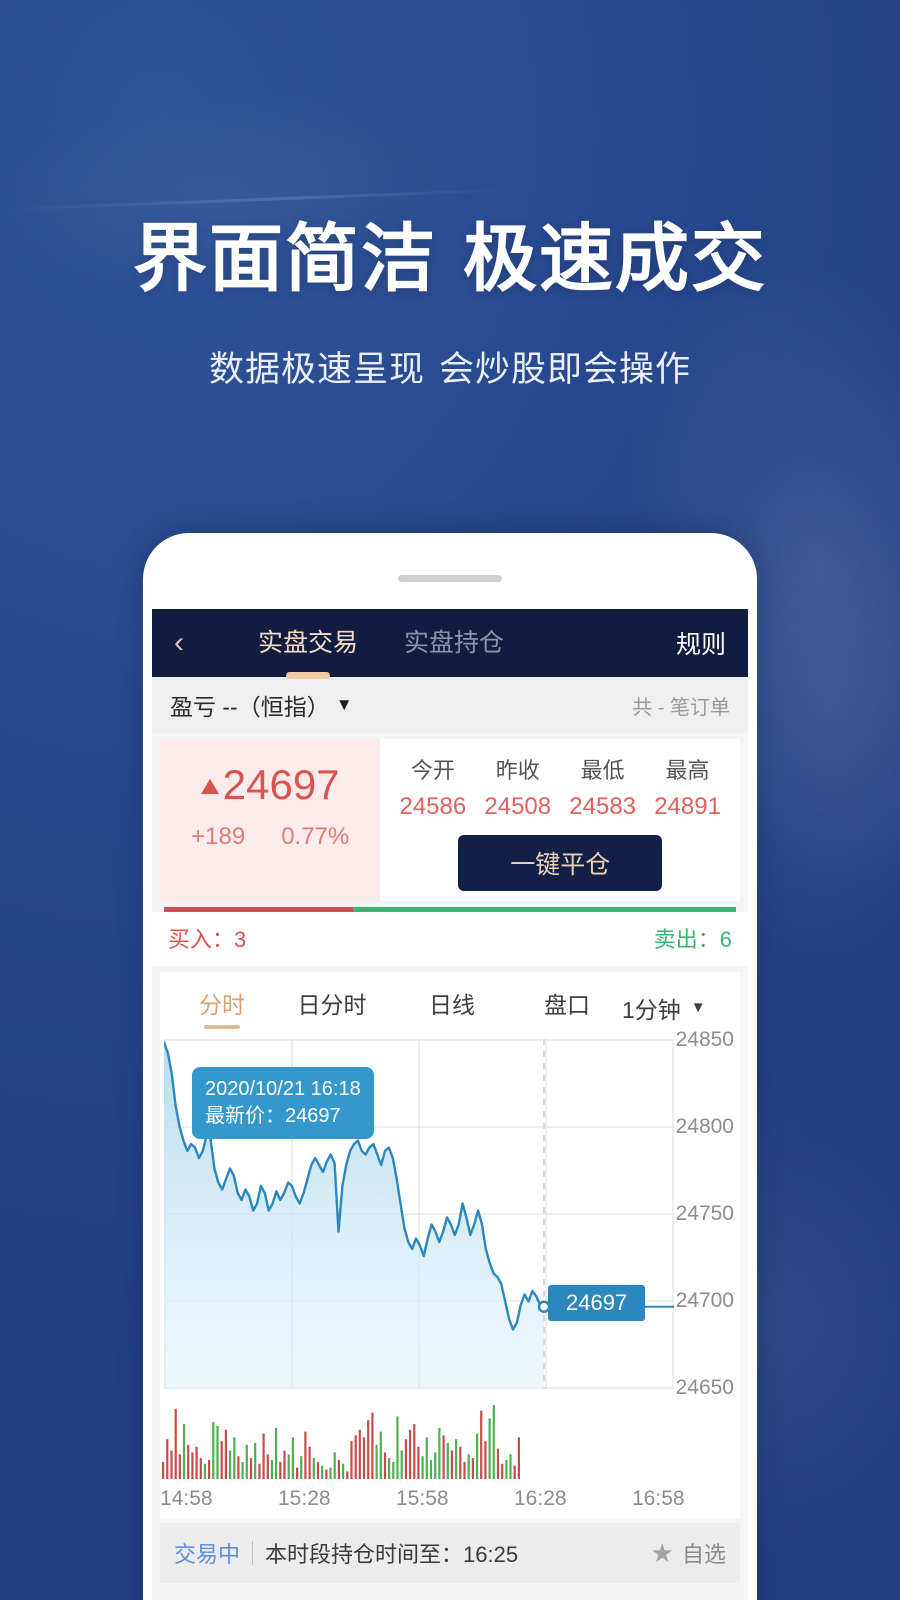 The height and width of the screenshot is (1600, 900). What do you see at coordinates (658, 1498) in the screenshot?
I see `x-axis-tick: 16:58` at bounding box center [658, 1498].